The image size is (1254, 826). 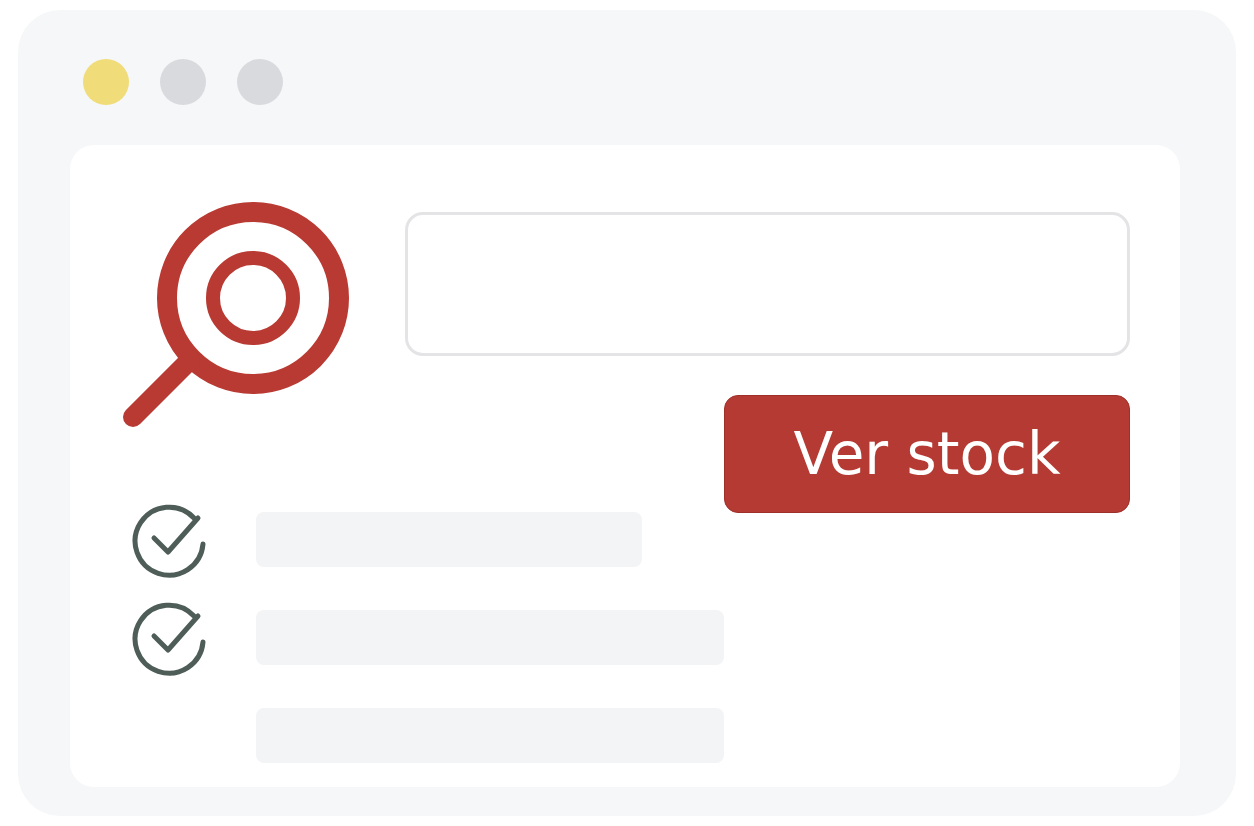 I want to click on stock-button: Ver stock, so click(x=927, y=454).